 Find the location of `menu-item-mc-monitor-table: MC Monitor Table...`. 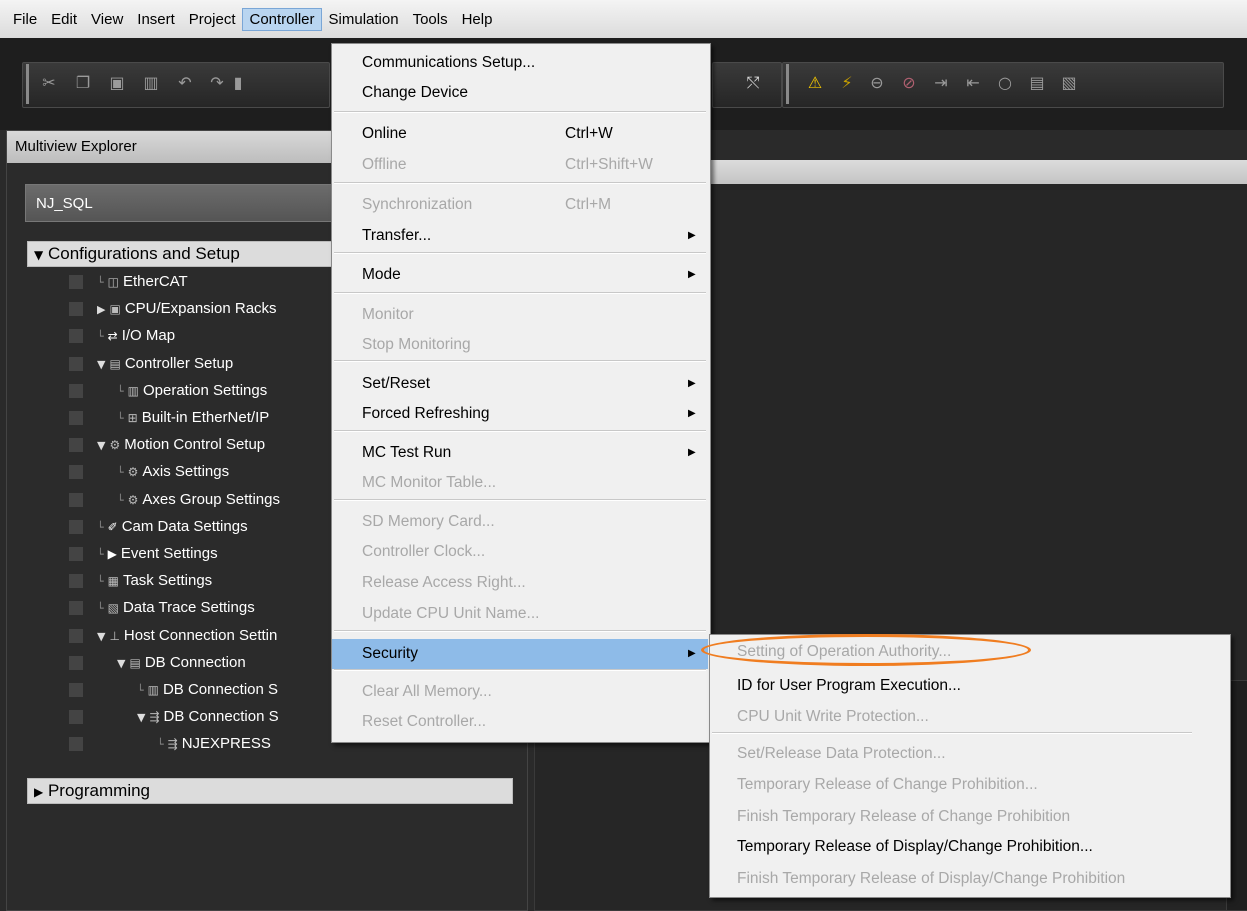

menu-item-mc-monitor-table: MC Monitor Table... is located at coordinates (520, 483).